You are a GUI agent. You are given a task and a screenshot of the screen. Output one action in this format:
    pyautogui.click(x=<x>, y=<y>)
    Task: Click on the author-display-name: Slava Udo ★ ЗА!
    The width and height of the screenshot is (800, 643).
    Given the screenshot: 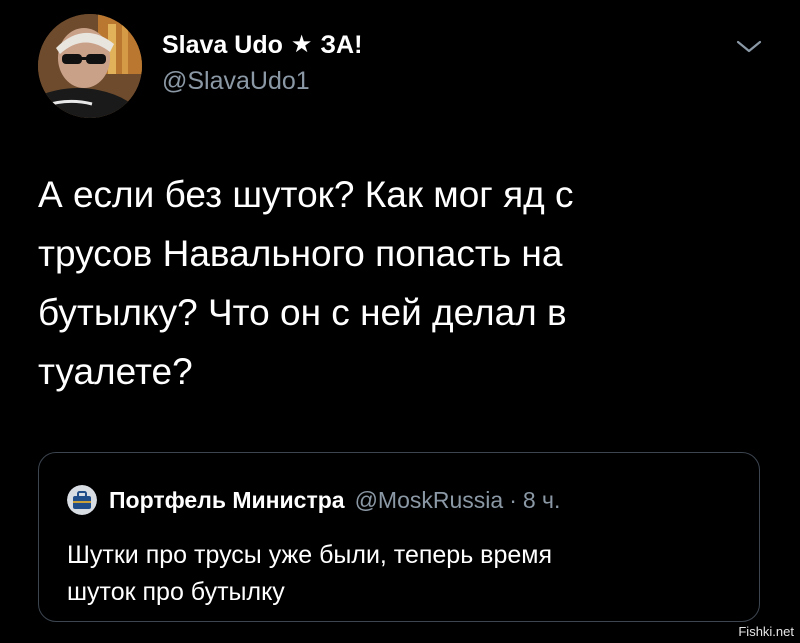 What is the action you would take?
    pyautogui.click(x=262, y=45)
    